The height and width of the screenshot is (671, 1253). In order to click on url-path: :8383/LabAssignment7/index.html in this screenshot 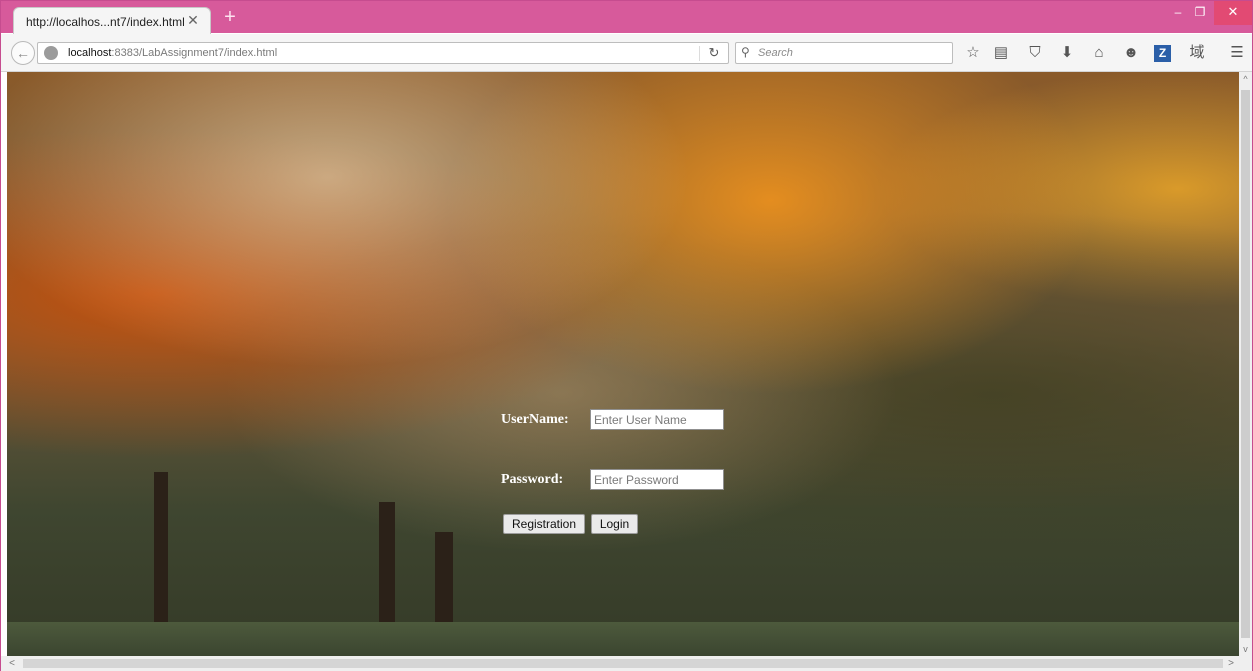, I will do `click(194, 53)`.